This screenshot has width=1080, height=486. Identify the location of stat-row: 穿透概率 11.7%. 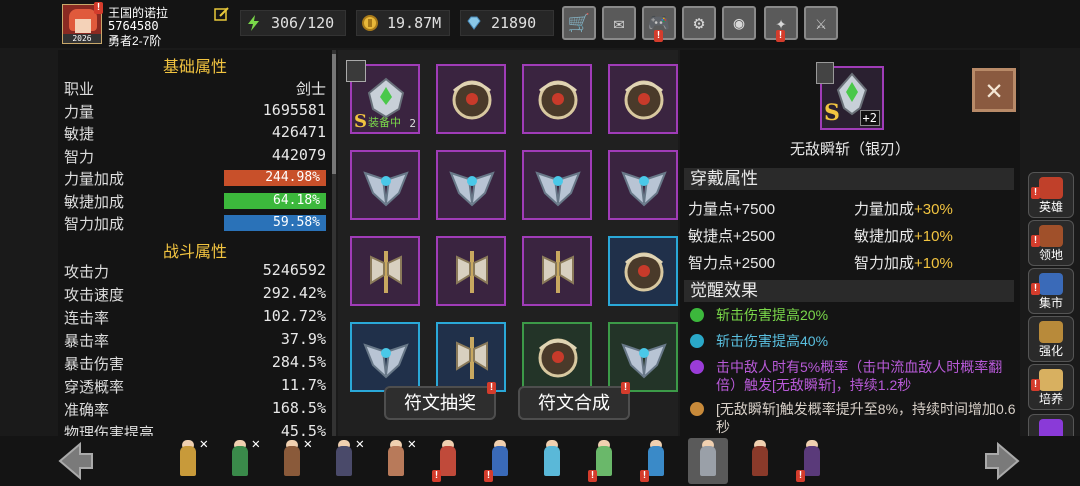
(195, 387).